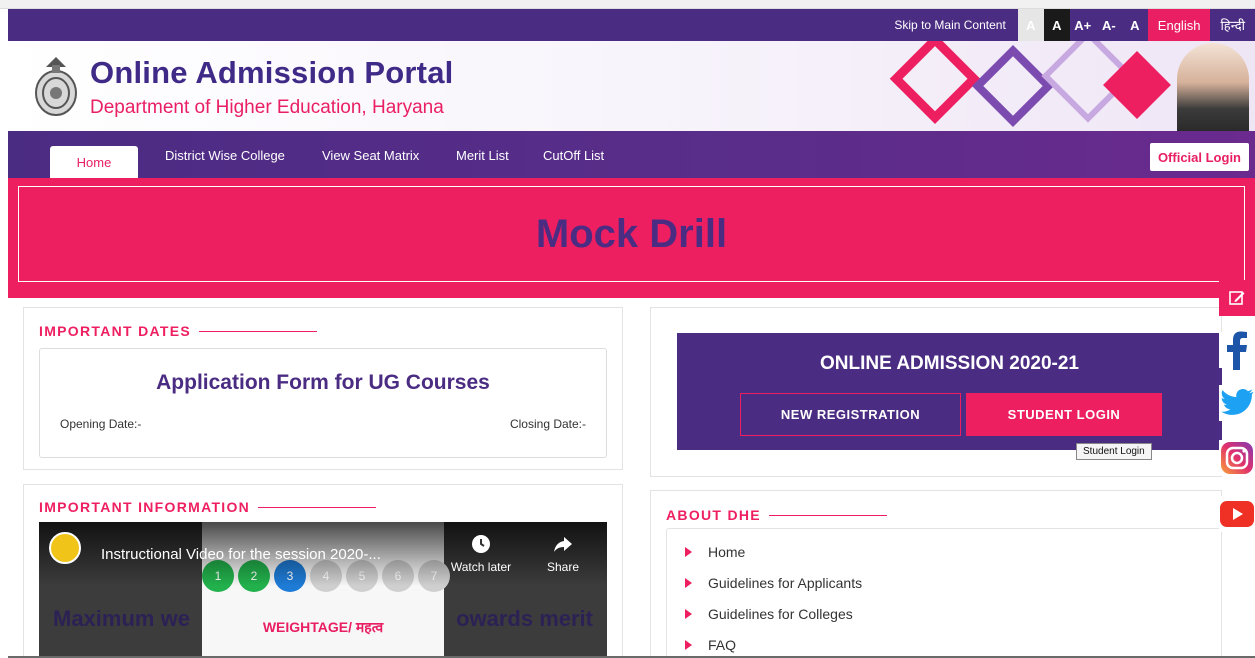 The height and width of the screenshot is (658, 1255). I want to click on nav-view-seat-matrix: View Seat Matrix, so click(370, 155).